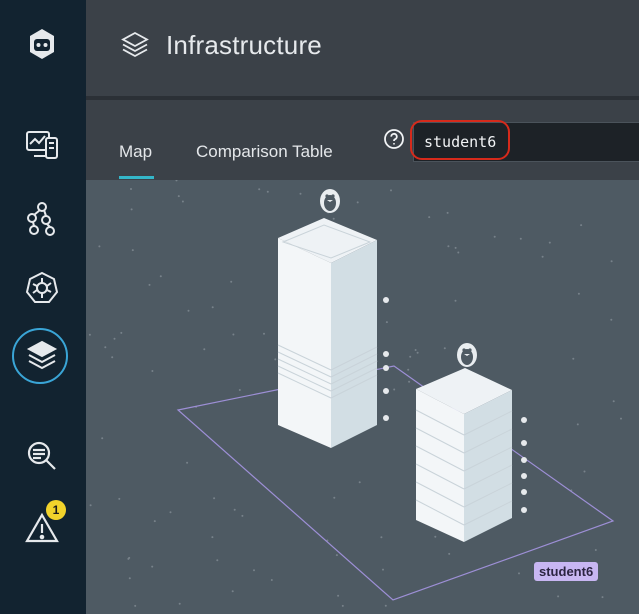  Describe the element at coordinates (394, 139) in the screenshot. I see `question-circle-icon` at that location.